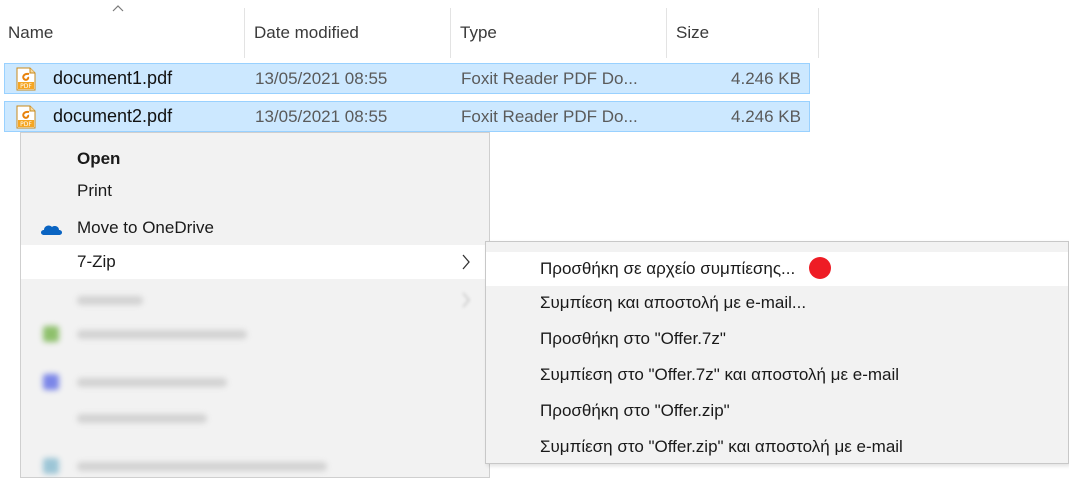 The image size is (1069, 478). Describe the element at coordinates (559, 31) in the screenshot. I see `column-type: Type` at that location.